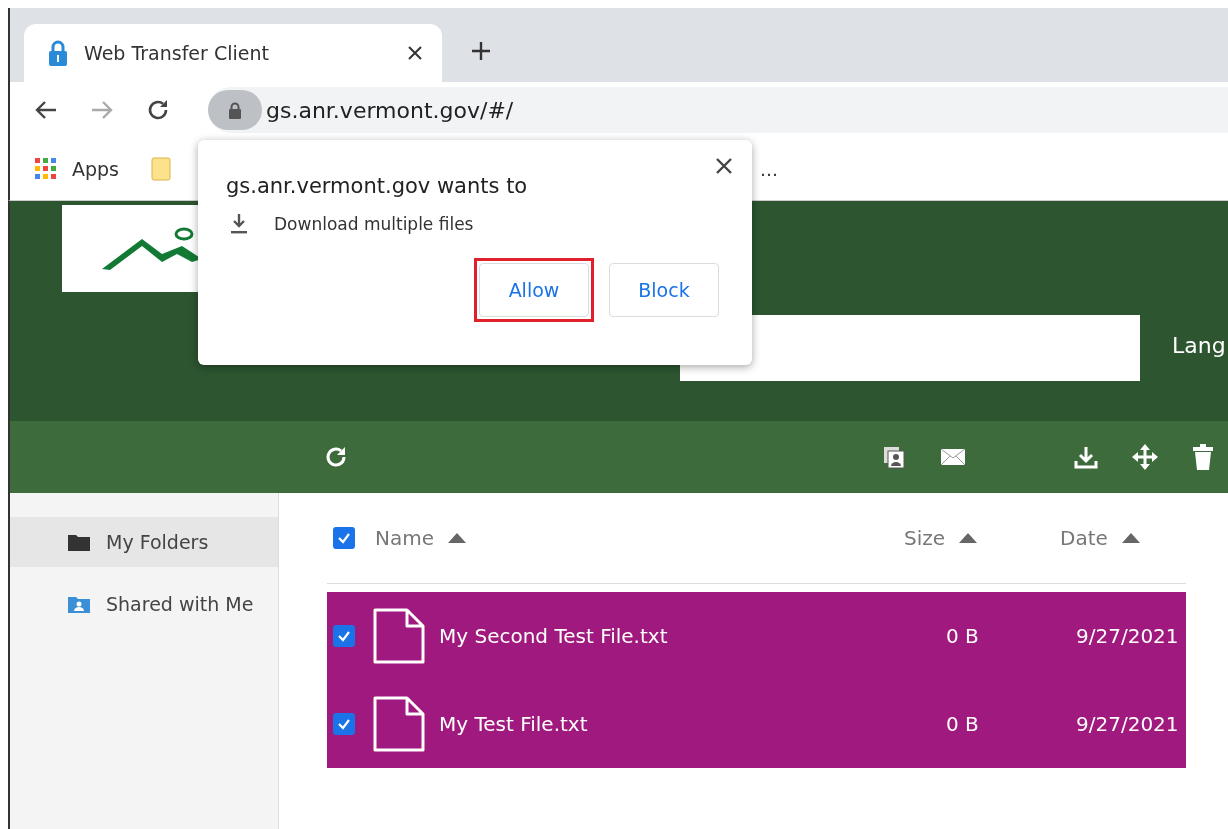 Image resolution: width=1228 pixels, height=829 pixels. I want to click on address-field: gs.anr.vermont.gov/#/, so click(390, 110).